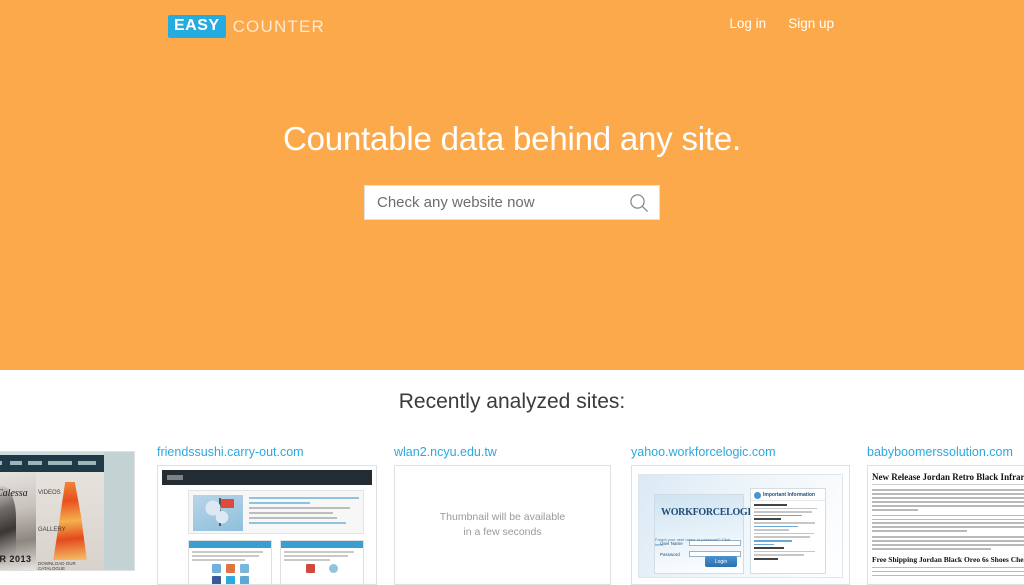 This screenshot has height=585, width=1024. I want to click on nav-login-link: Log in, so click(747, 24).